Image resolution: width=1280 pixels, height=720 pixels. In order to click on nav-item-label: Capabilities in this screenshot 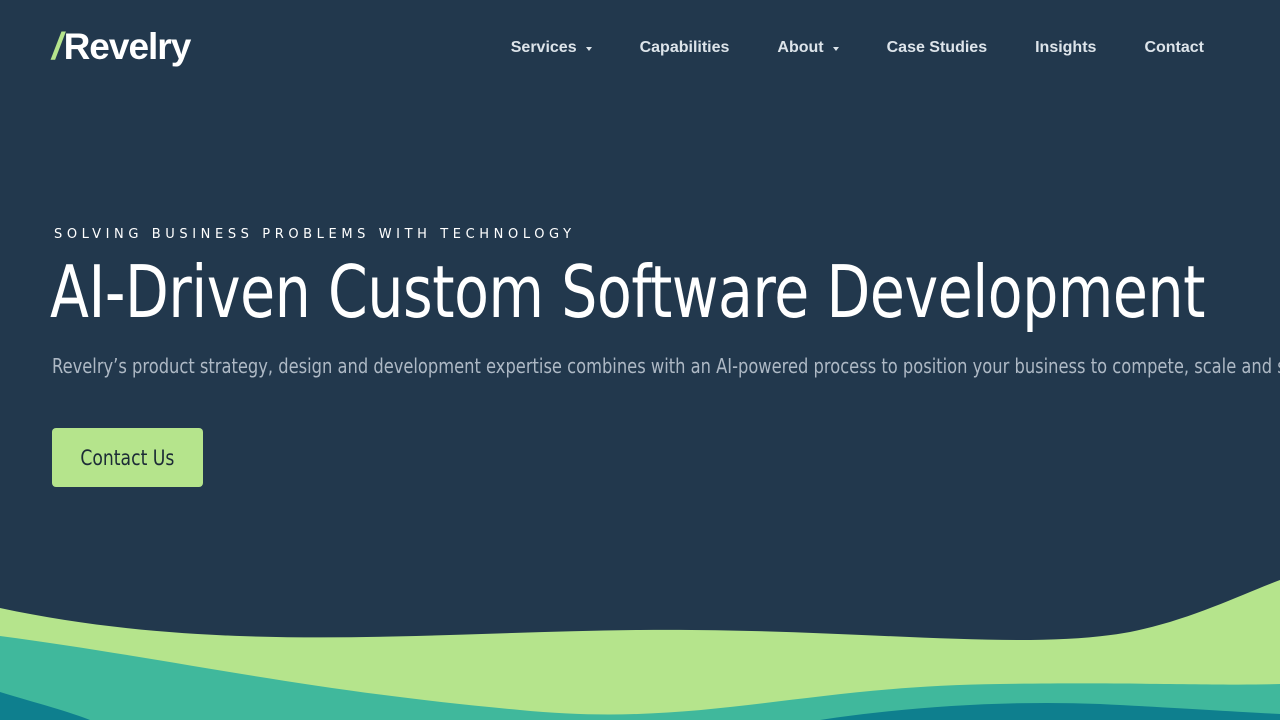, I will do `click(684, 47)`.